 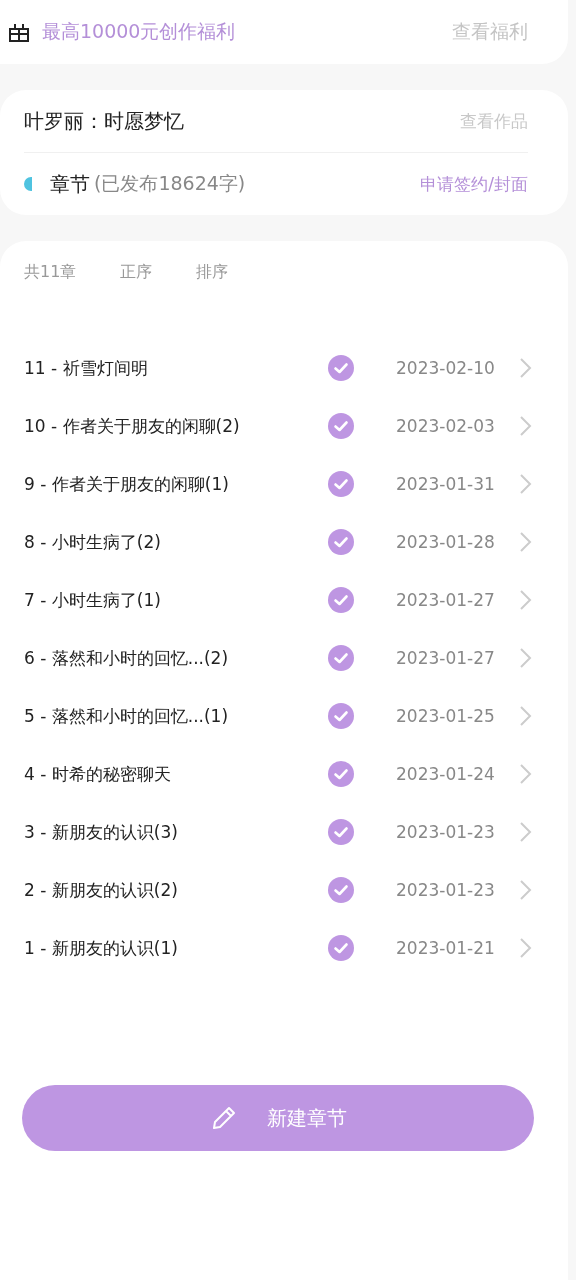 What do you see at coordinates (176, 832) in the screenshot?
I see `chapter-title: 3 - 新朋友的认识(3)` at bounding box center [176, 832].